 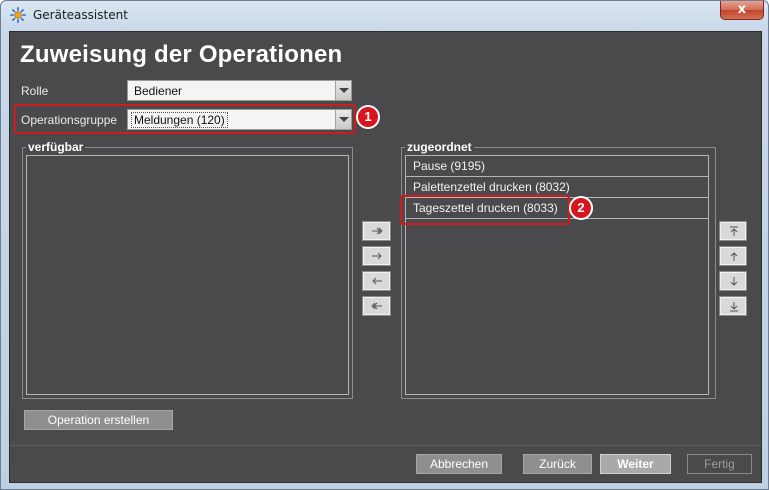 I want to click on callout-badge-1: 1, so click(x=368, y=117).